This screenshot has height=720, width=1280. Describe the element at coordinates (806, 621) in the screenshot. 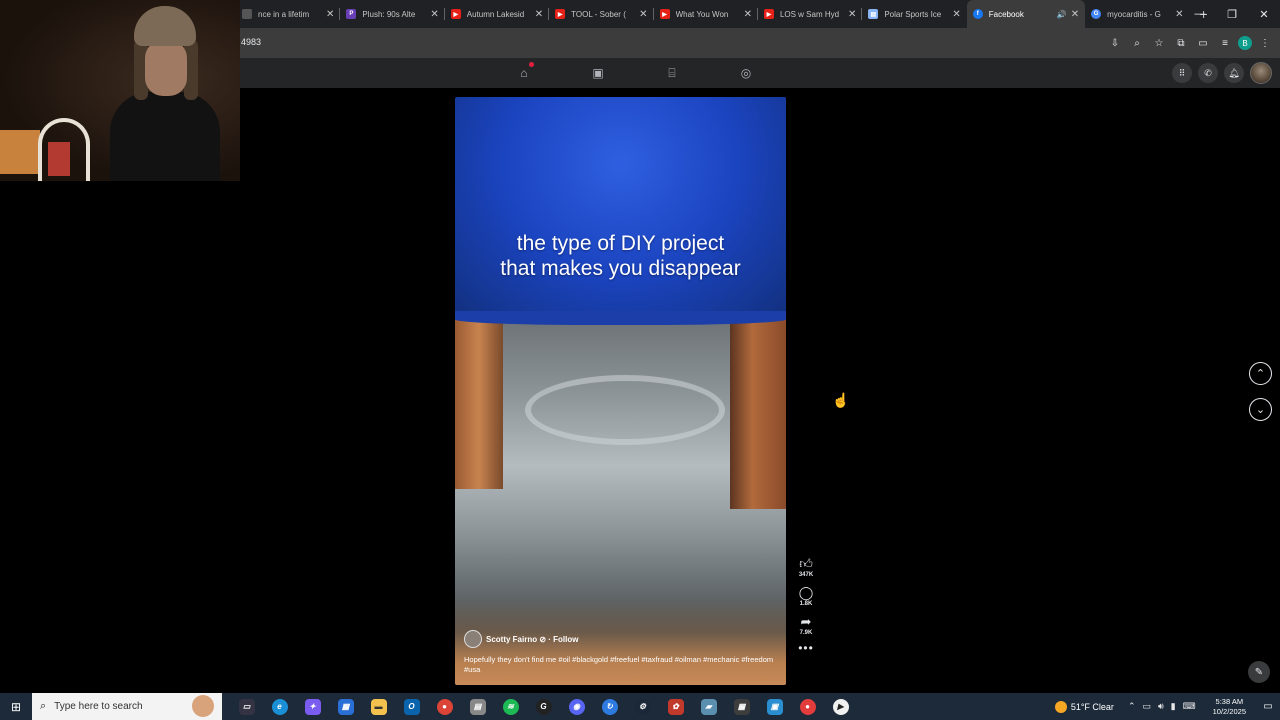

I see `share-icon: ➦` at that location.